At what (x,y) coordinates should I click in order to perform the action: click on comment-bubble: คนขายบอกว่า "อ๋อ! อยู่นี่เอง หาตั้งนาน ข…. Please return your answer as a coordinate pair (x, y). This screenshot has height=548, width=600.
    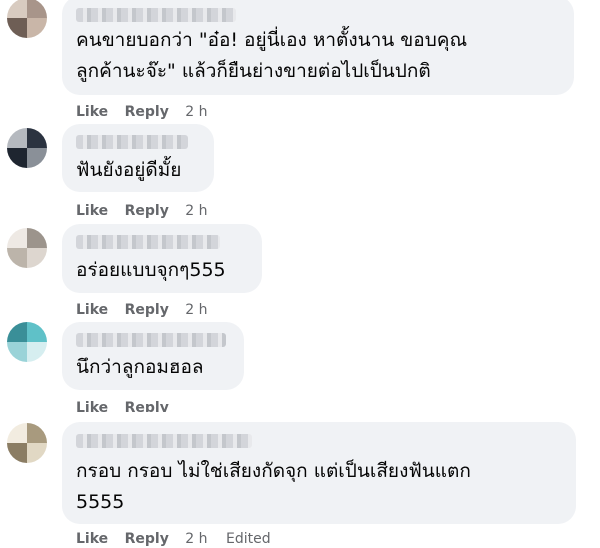
    Looking at the image, I should click on (318, 47).